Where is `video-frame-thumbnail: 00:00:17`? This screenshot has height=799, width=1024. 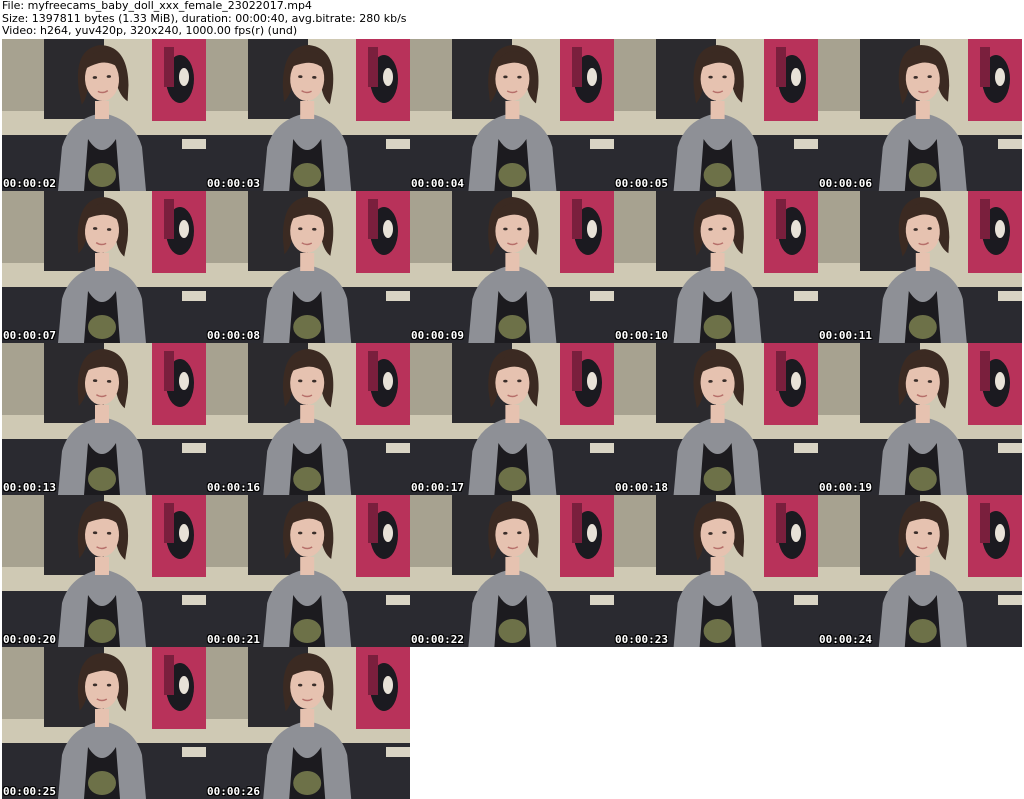
video-frame-thumbnail: 00:00:17 is located at coordinates (512, 419).